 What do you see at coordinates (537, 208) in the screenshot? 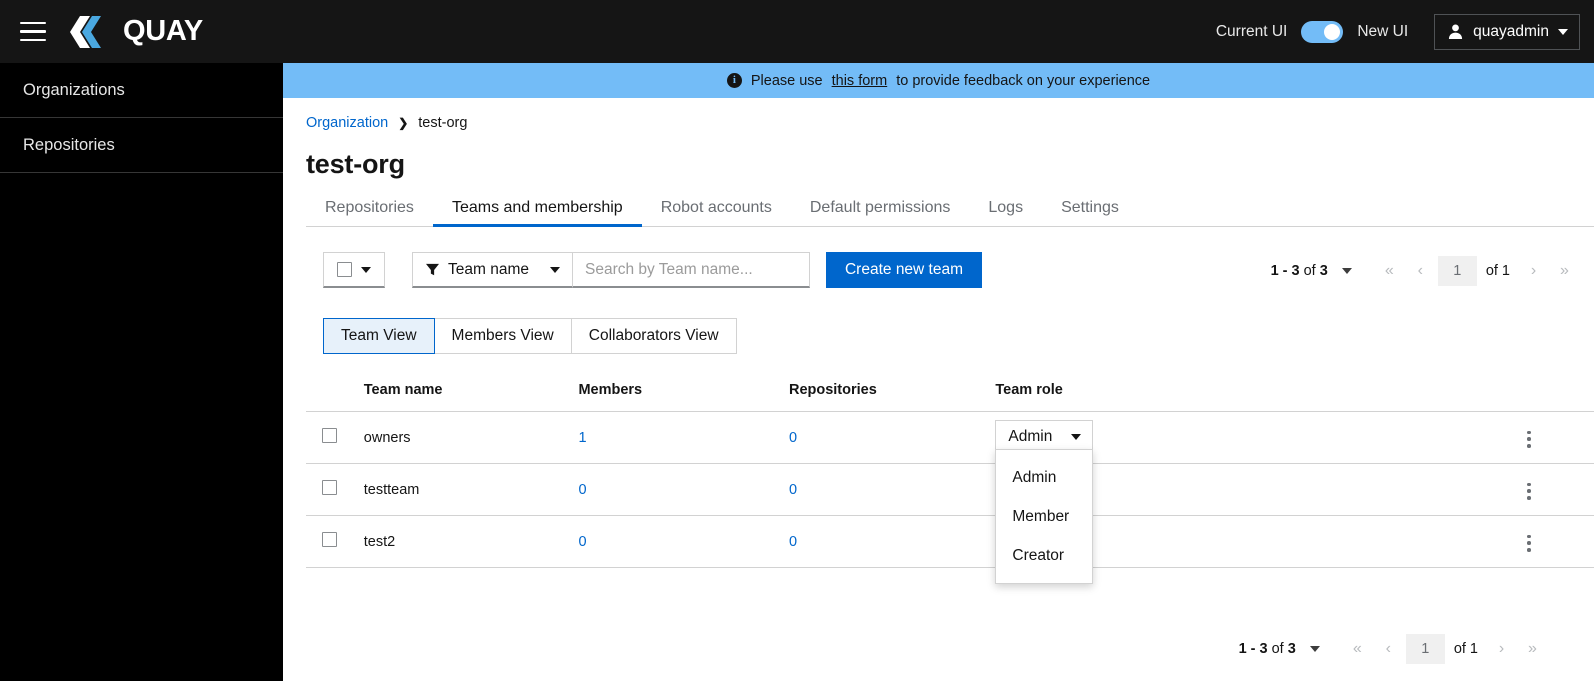
I see `tab-teams-and-membership: Teams and membership` at bounding box center [537, 208].